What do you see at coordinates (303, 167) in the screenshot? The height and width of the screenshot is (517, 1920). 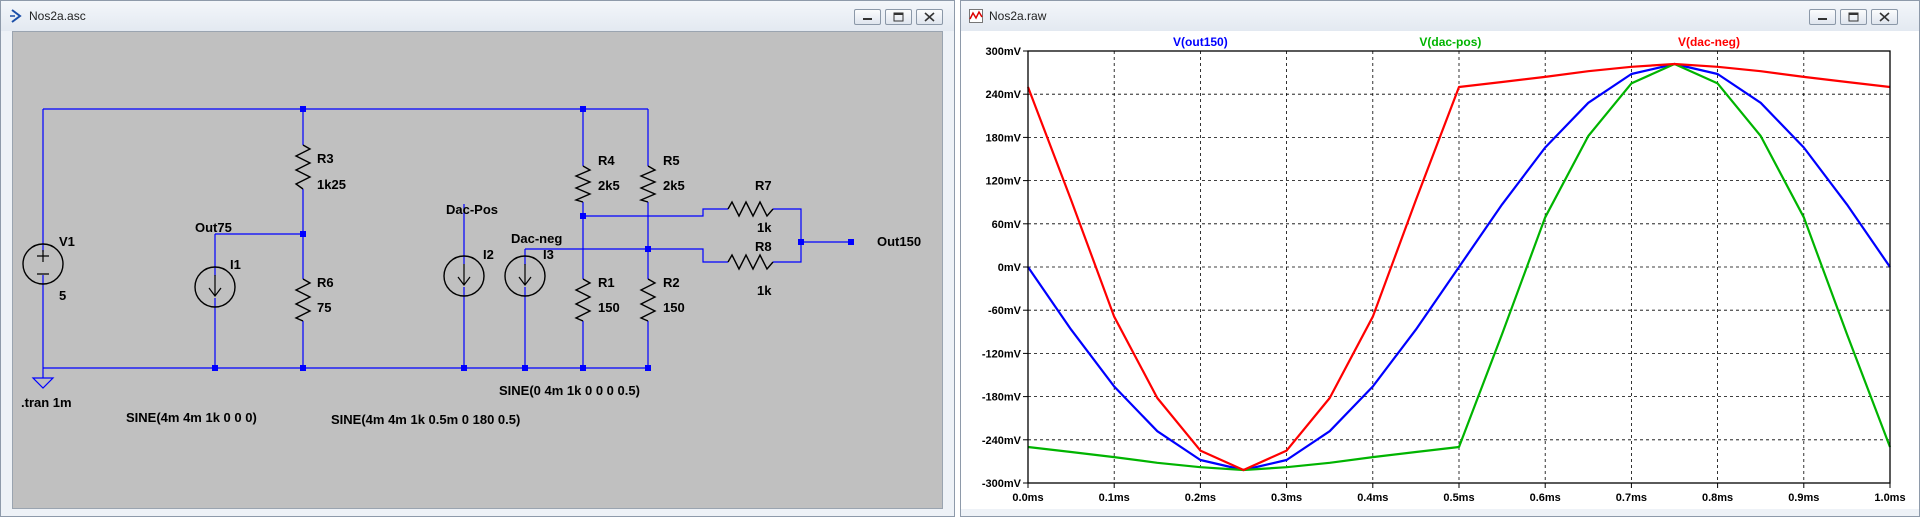 I see `resistor-r3` at bounding box center [303, 167].